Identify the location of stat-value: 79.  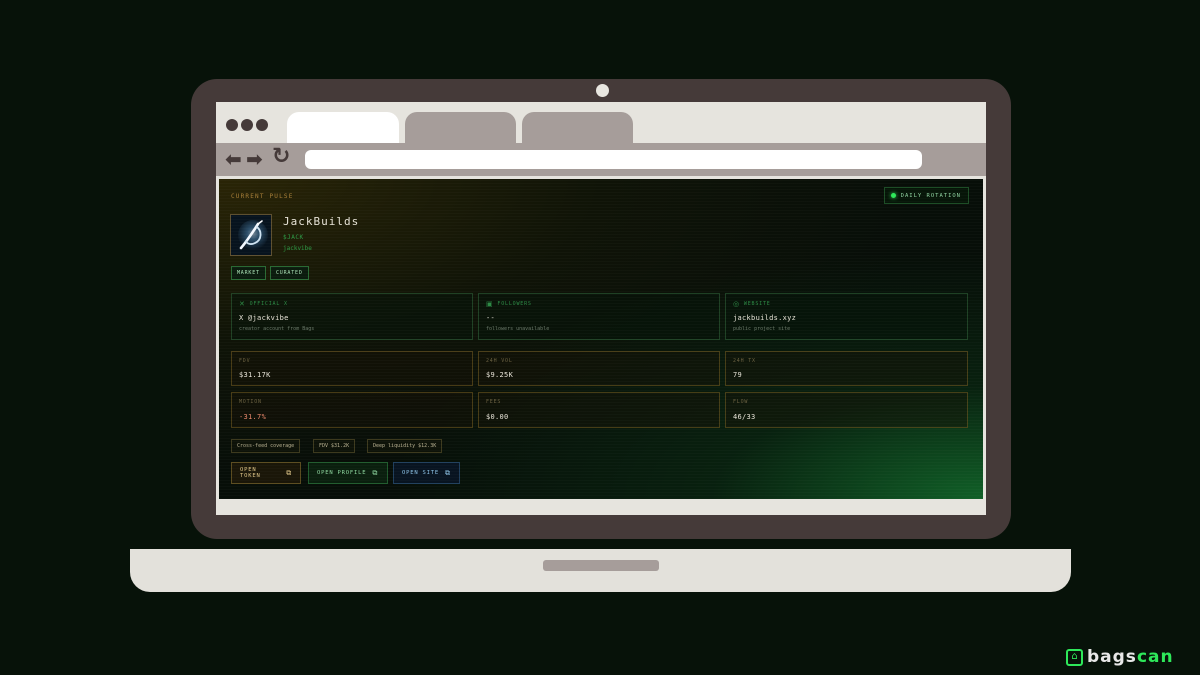
(738, 375).